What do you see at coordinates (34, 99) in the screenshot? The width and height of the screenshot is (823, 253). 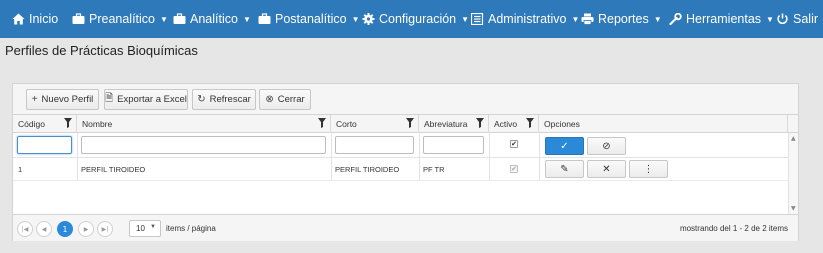 I see `plus-icon: +` at bounding box center [34, 99].